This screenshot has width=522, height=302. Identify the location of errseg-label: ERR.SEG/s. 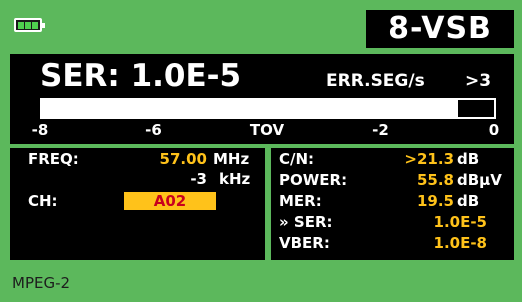
(375, 81).